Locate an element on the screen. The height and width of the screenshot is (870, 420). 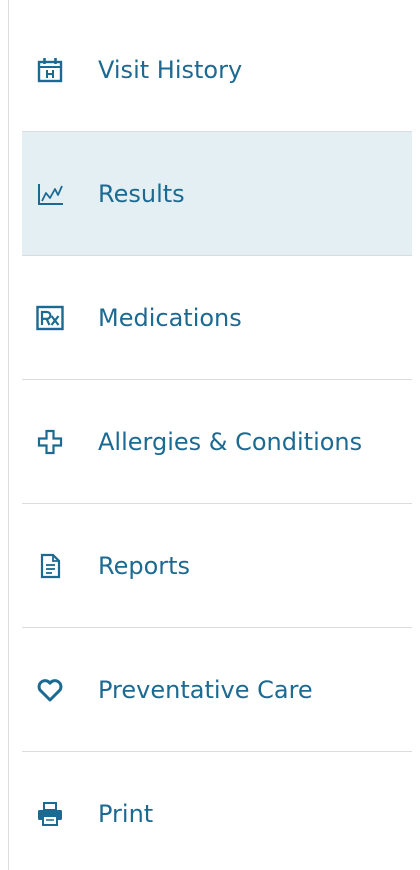
sidebar-item-label: Medications is located at coordinates (170, 317).